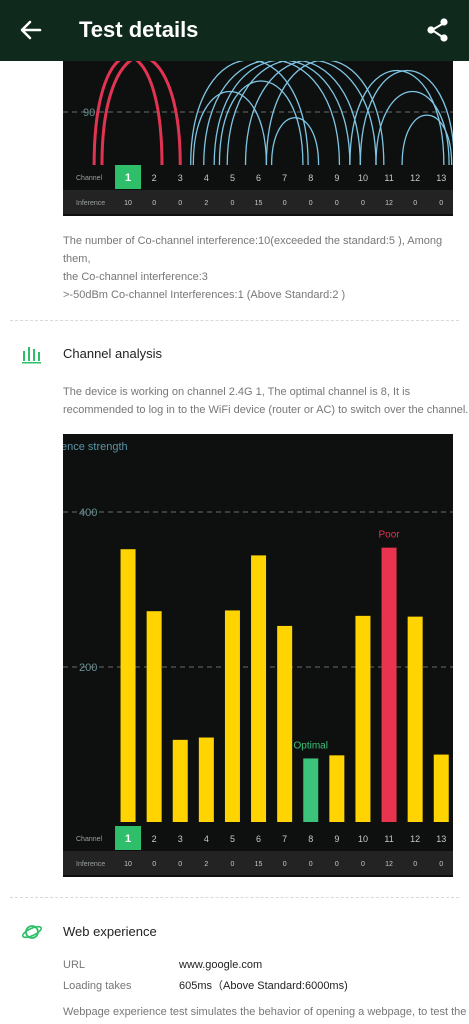 The height and width of the screenshot is (1024, 469). What do you see at coordinates (258, 839) in the screenshot?
I see `channel-tick: 6` at bounding box center [258, 839].